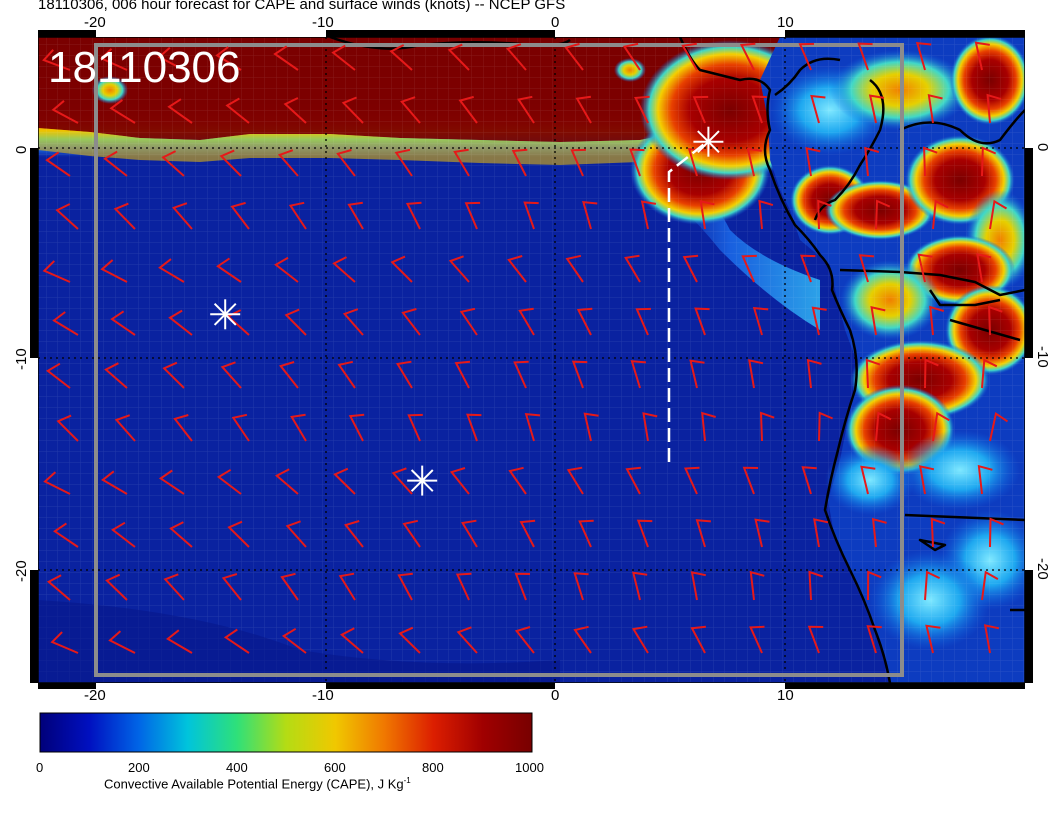 The height and width of the screenshot is (816, 1056). Describe the element at coordinates (40, 767) in the screenshot. I see `colorbar-tick-0: 0` at that location.